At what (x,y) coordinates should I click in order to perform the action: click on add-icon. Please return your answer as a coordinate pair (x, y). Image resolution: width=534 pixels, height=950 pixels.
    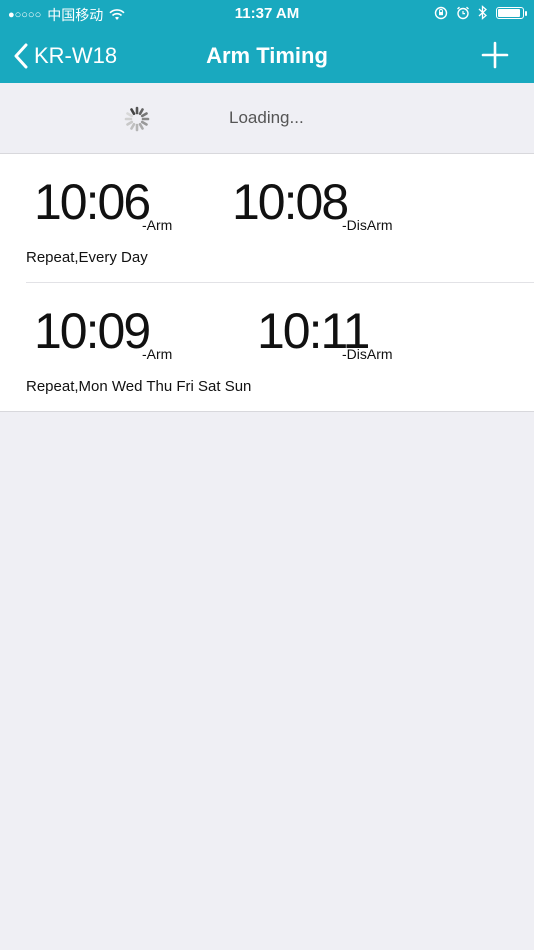
    Looking at the image, I should click on (495, 55).